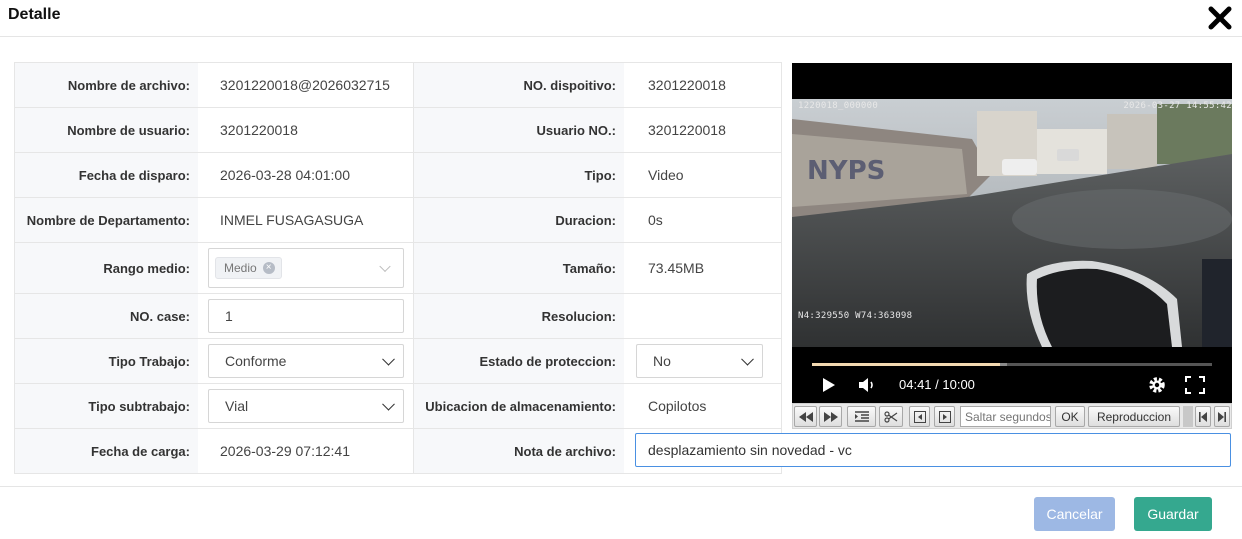  What do you see at coordinates (106, 220) in the screenshot?
I see `label-departamento: Nombre de Departamento:` at bounding box center [106, 220].